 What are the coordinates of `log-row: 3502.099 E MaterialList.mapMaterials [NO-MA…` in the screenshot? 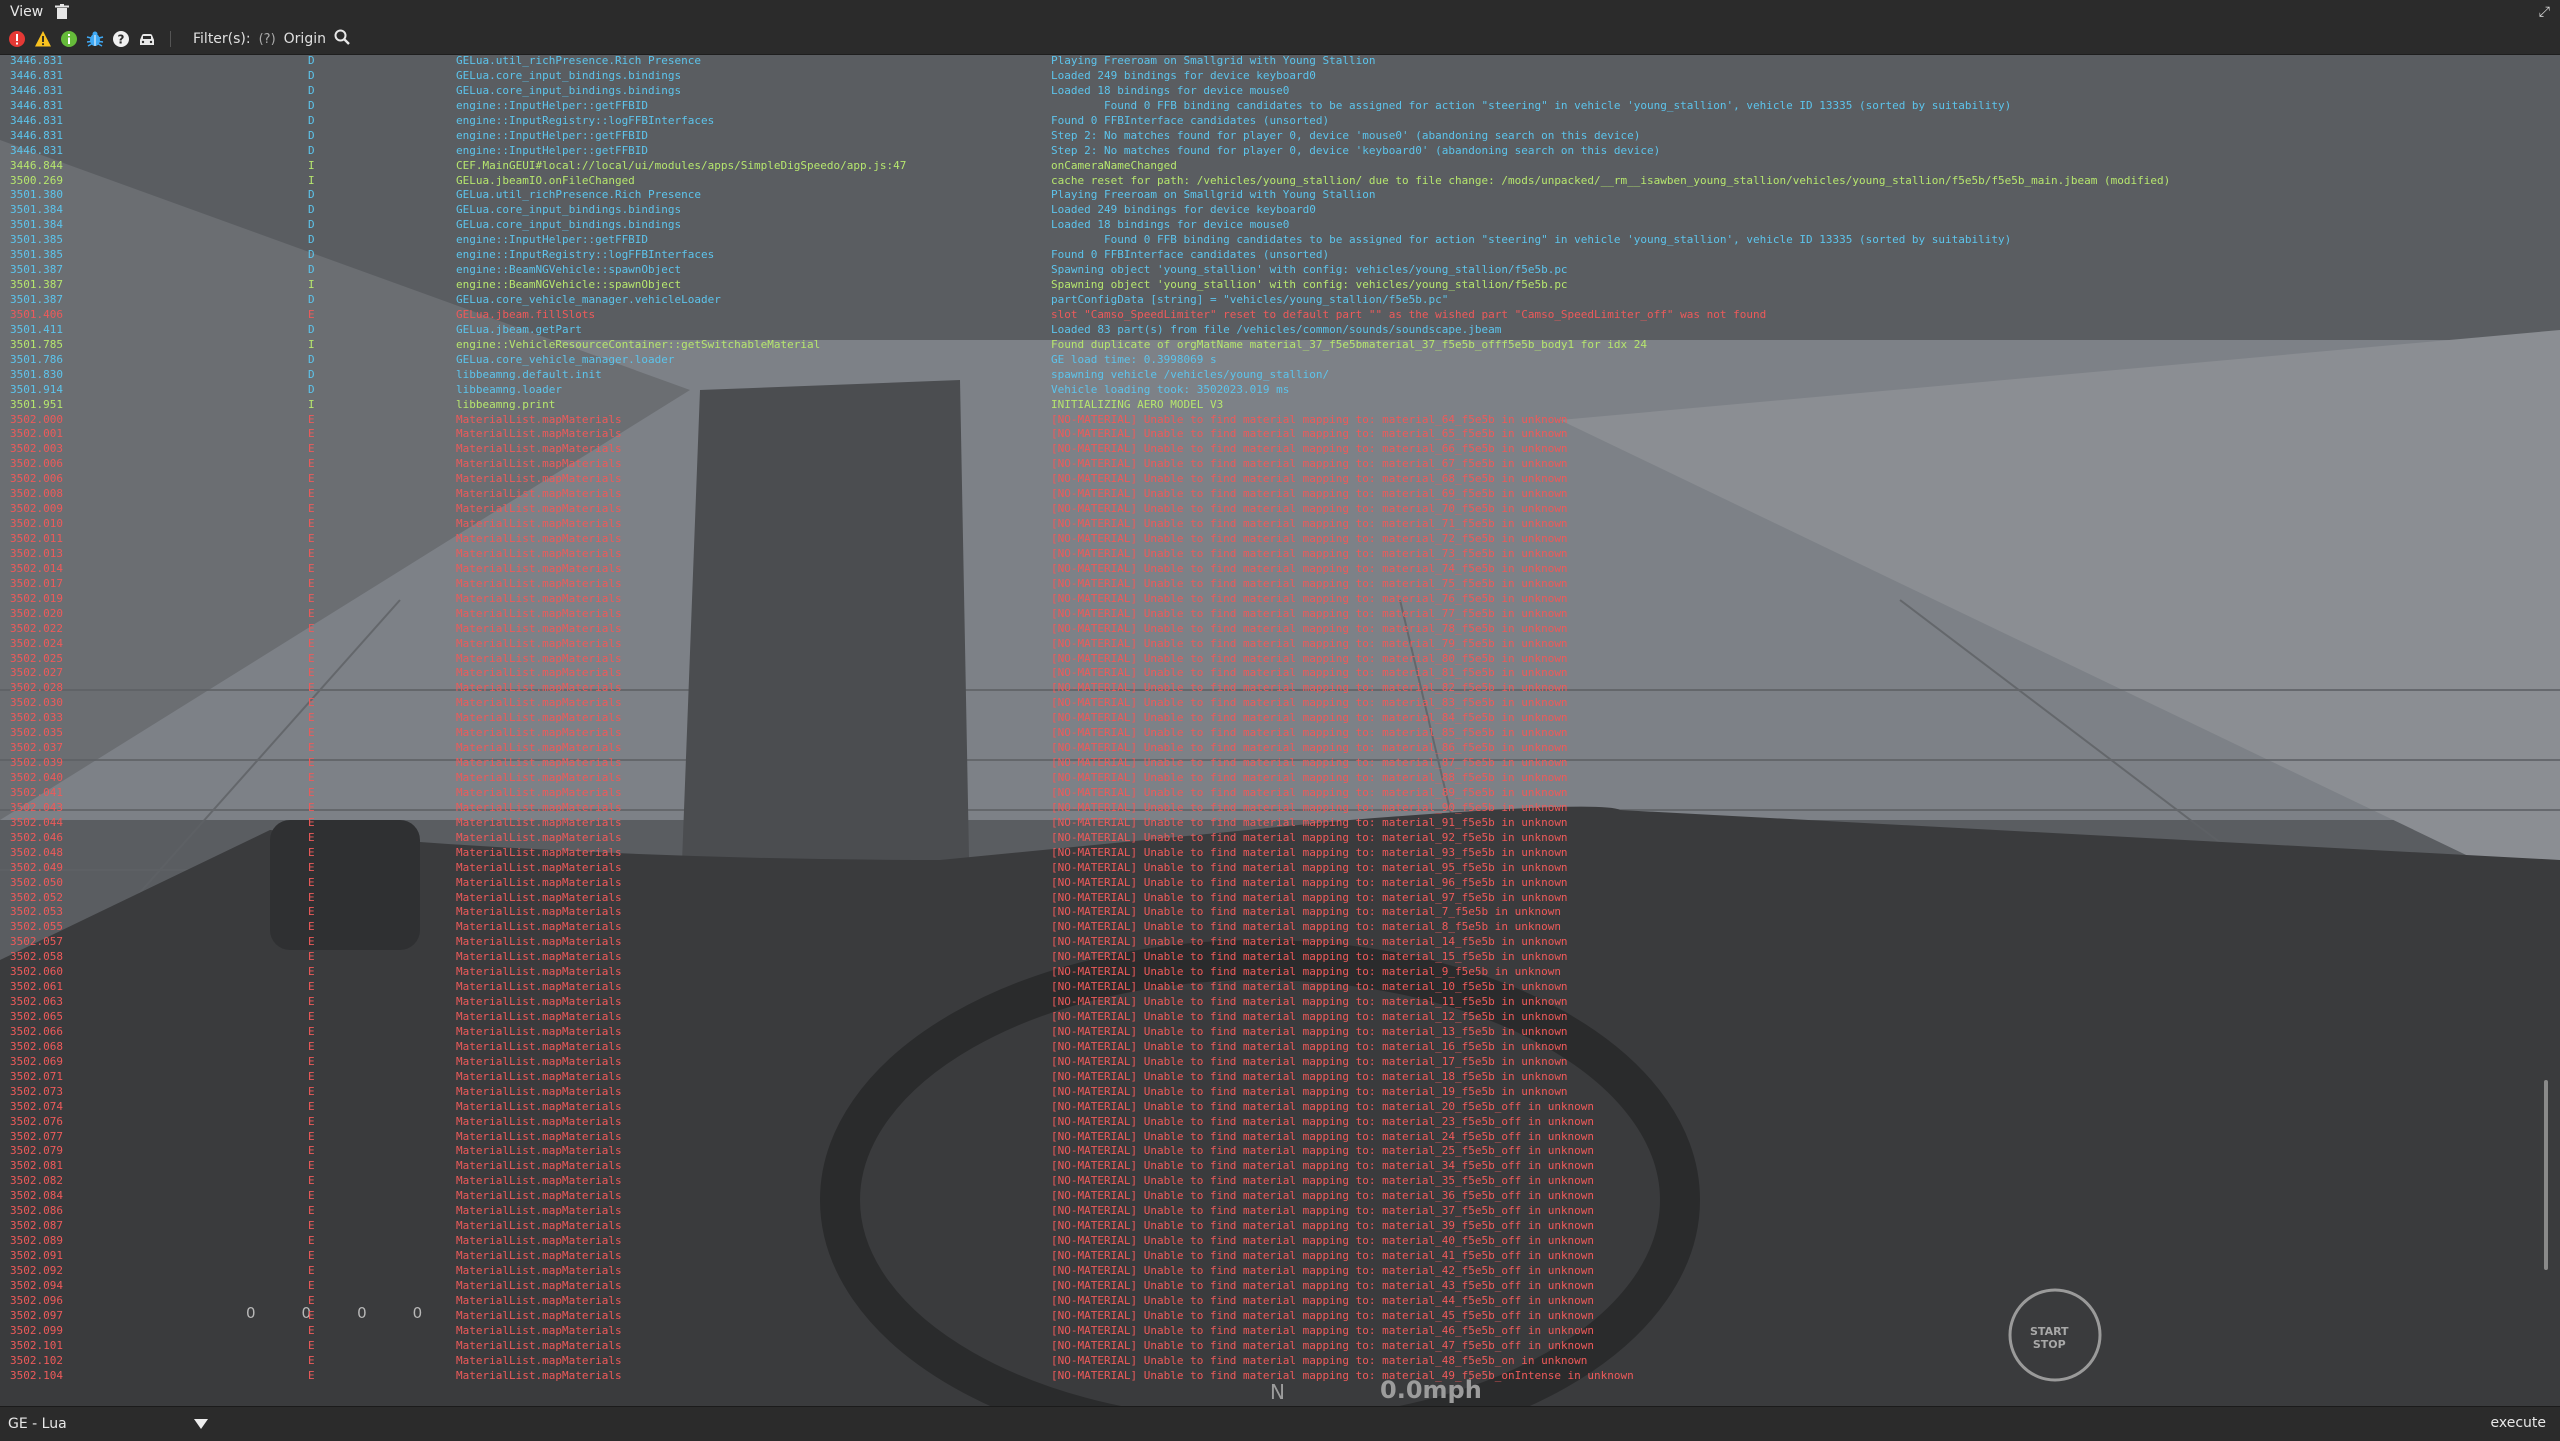 It's located at (1274, 1331).